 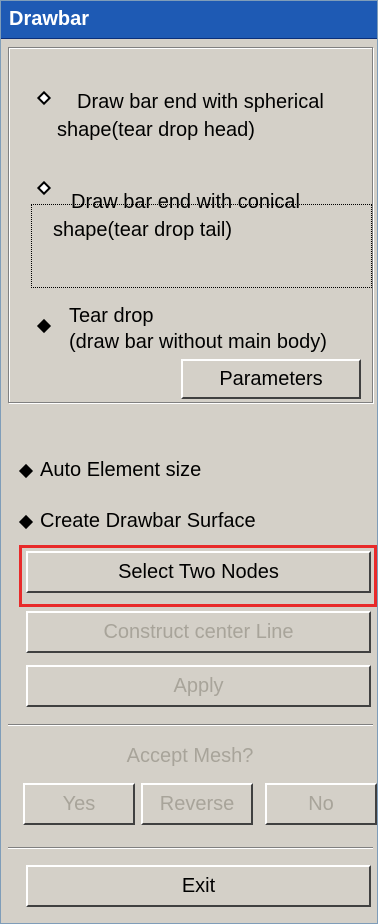 What do you see at coordinates (190, 848) in the screenshot?
I see `separator-exit` at bounding box center [190, 848].